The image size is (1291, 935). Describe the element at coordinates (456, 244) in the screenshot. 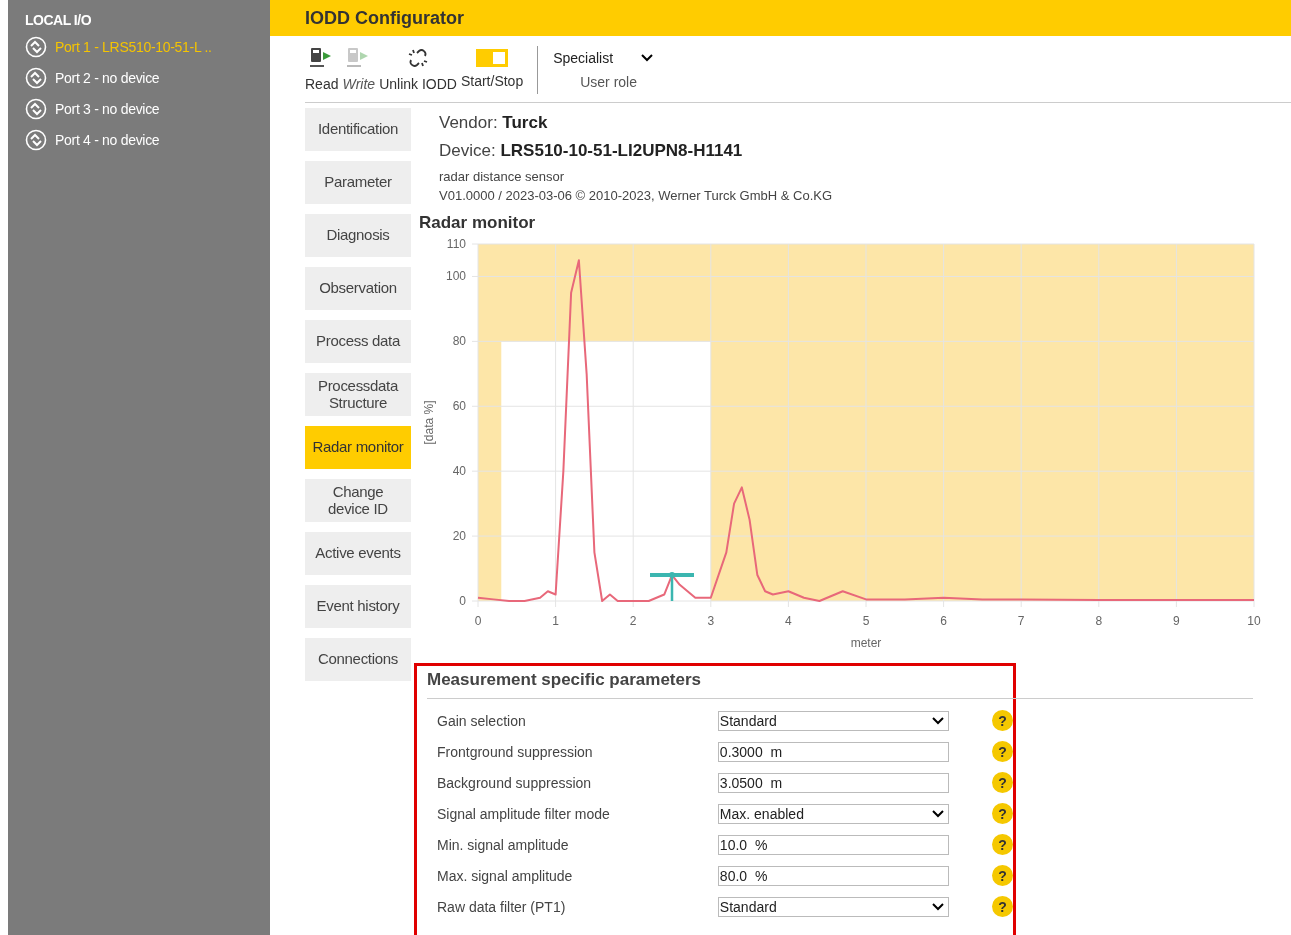

I see `y-tick-label: 110` at that location.